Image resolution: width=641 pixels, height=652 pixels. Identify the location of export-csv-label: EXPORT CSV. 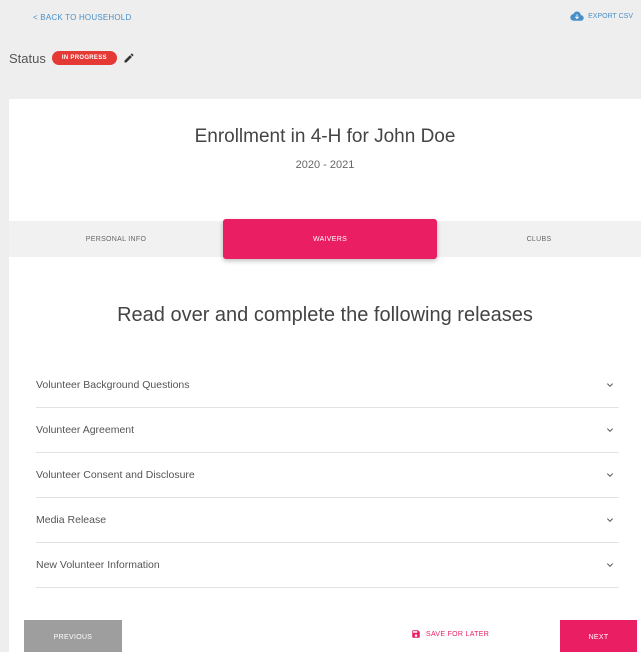
(610, 16).